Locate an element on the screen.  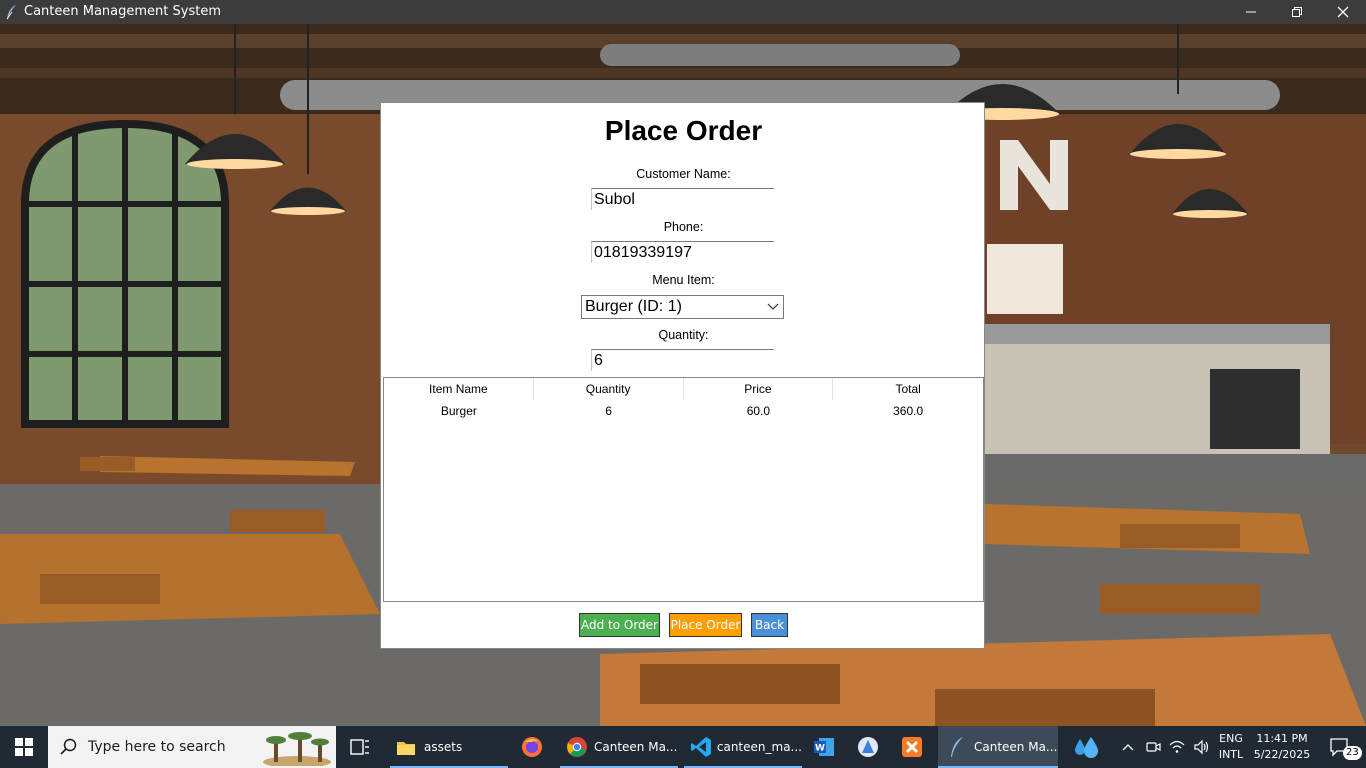
app-icon is located at coordinates (868, 747).